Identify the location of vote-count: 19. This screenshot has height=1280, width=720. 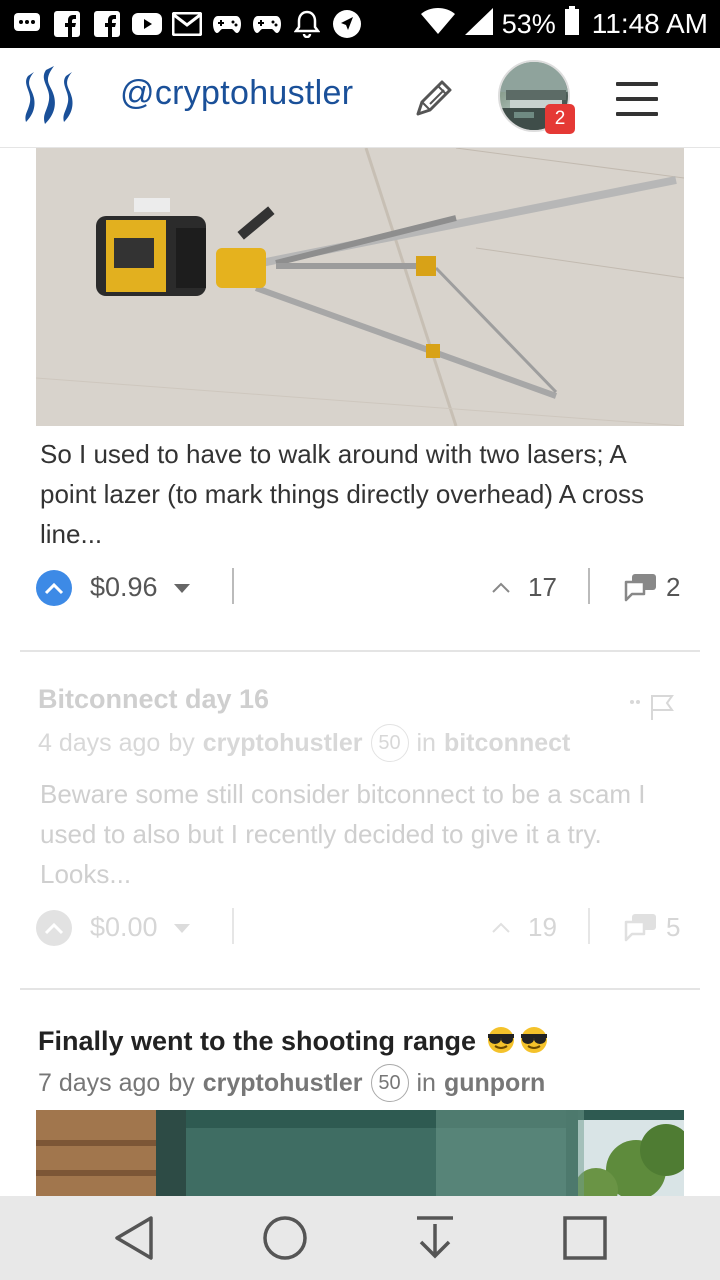
(542, 927).